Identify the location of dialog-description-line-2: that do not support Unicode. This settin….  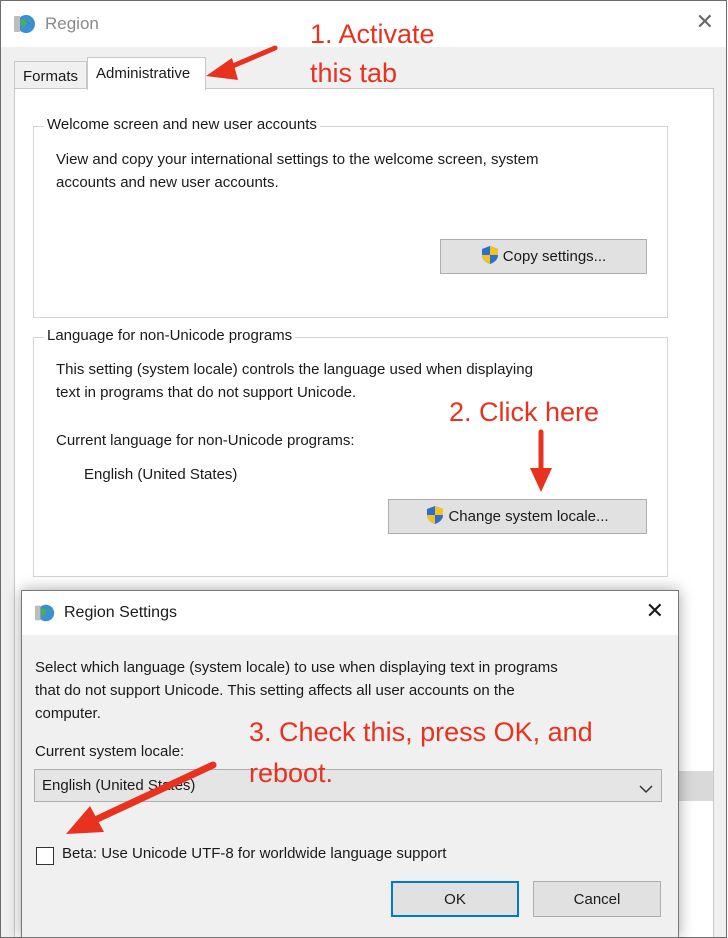
(275, 690).